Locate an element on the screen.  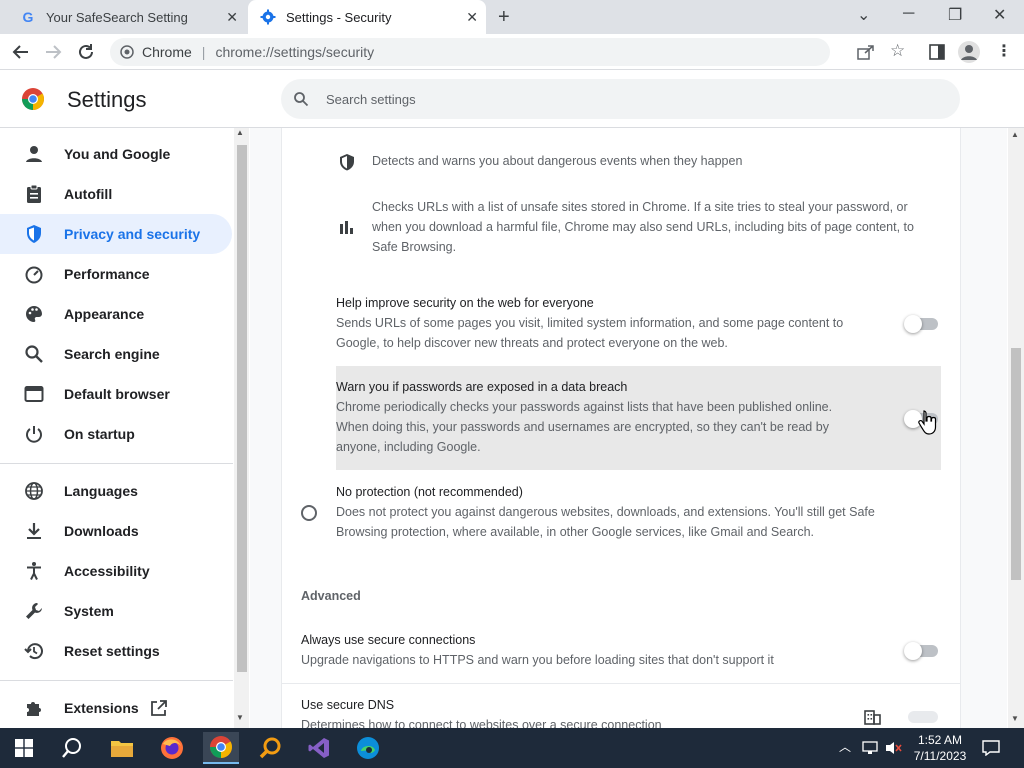
restore-icon: ❐ is located at coordinates (955, 15).